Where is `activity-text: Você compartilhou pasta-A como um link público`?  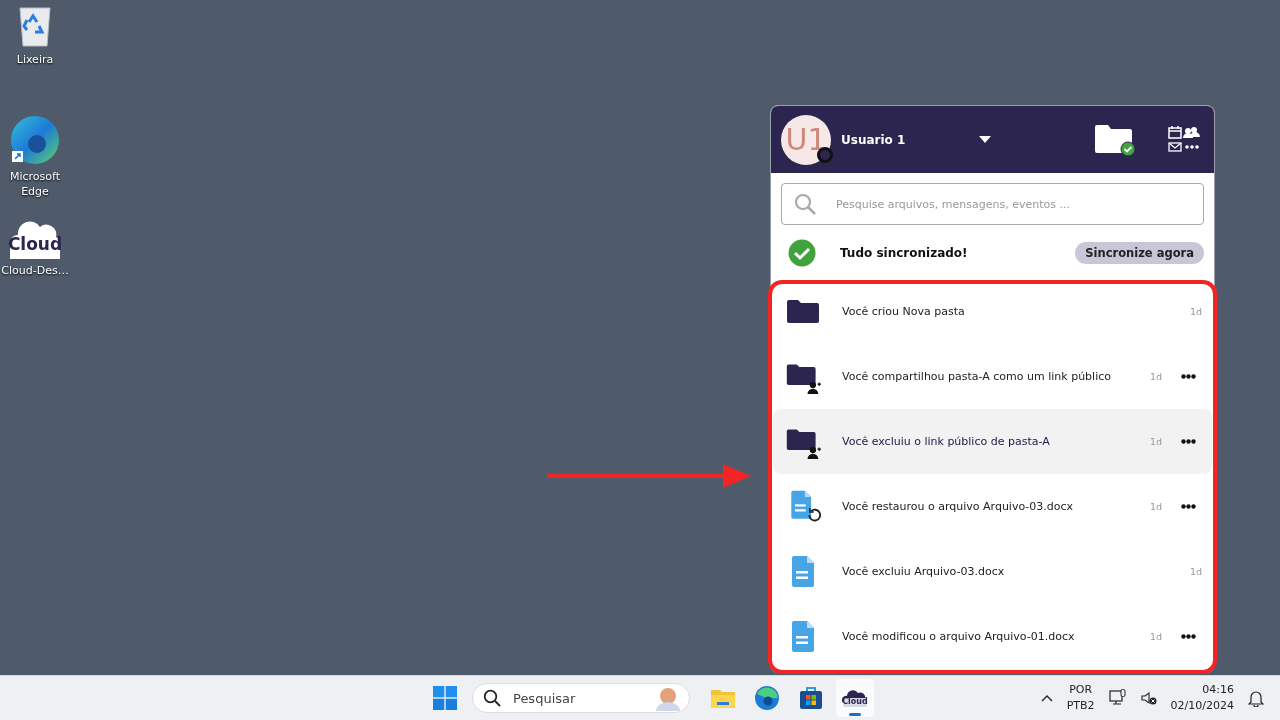 activity-text: Você compartilhou pasta-A como um link público is located at coordinates (977, 376).